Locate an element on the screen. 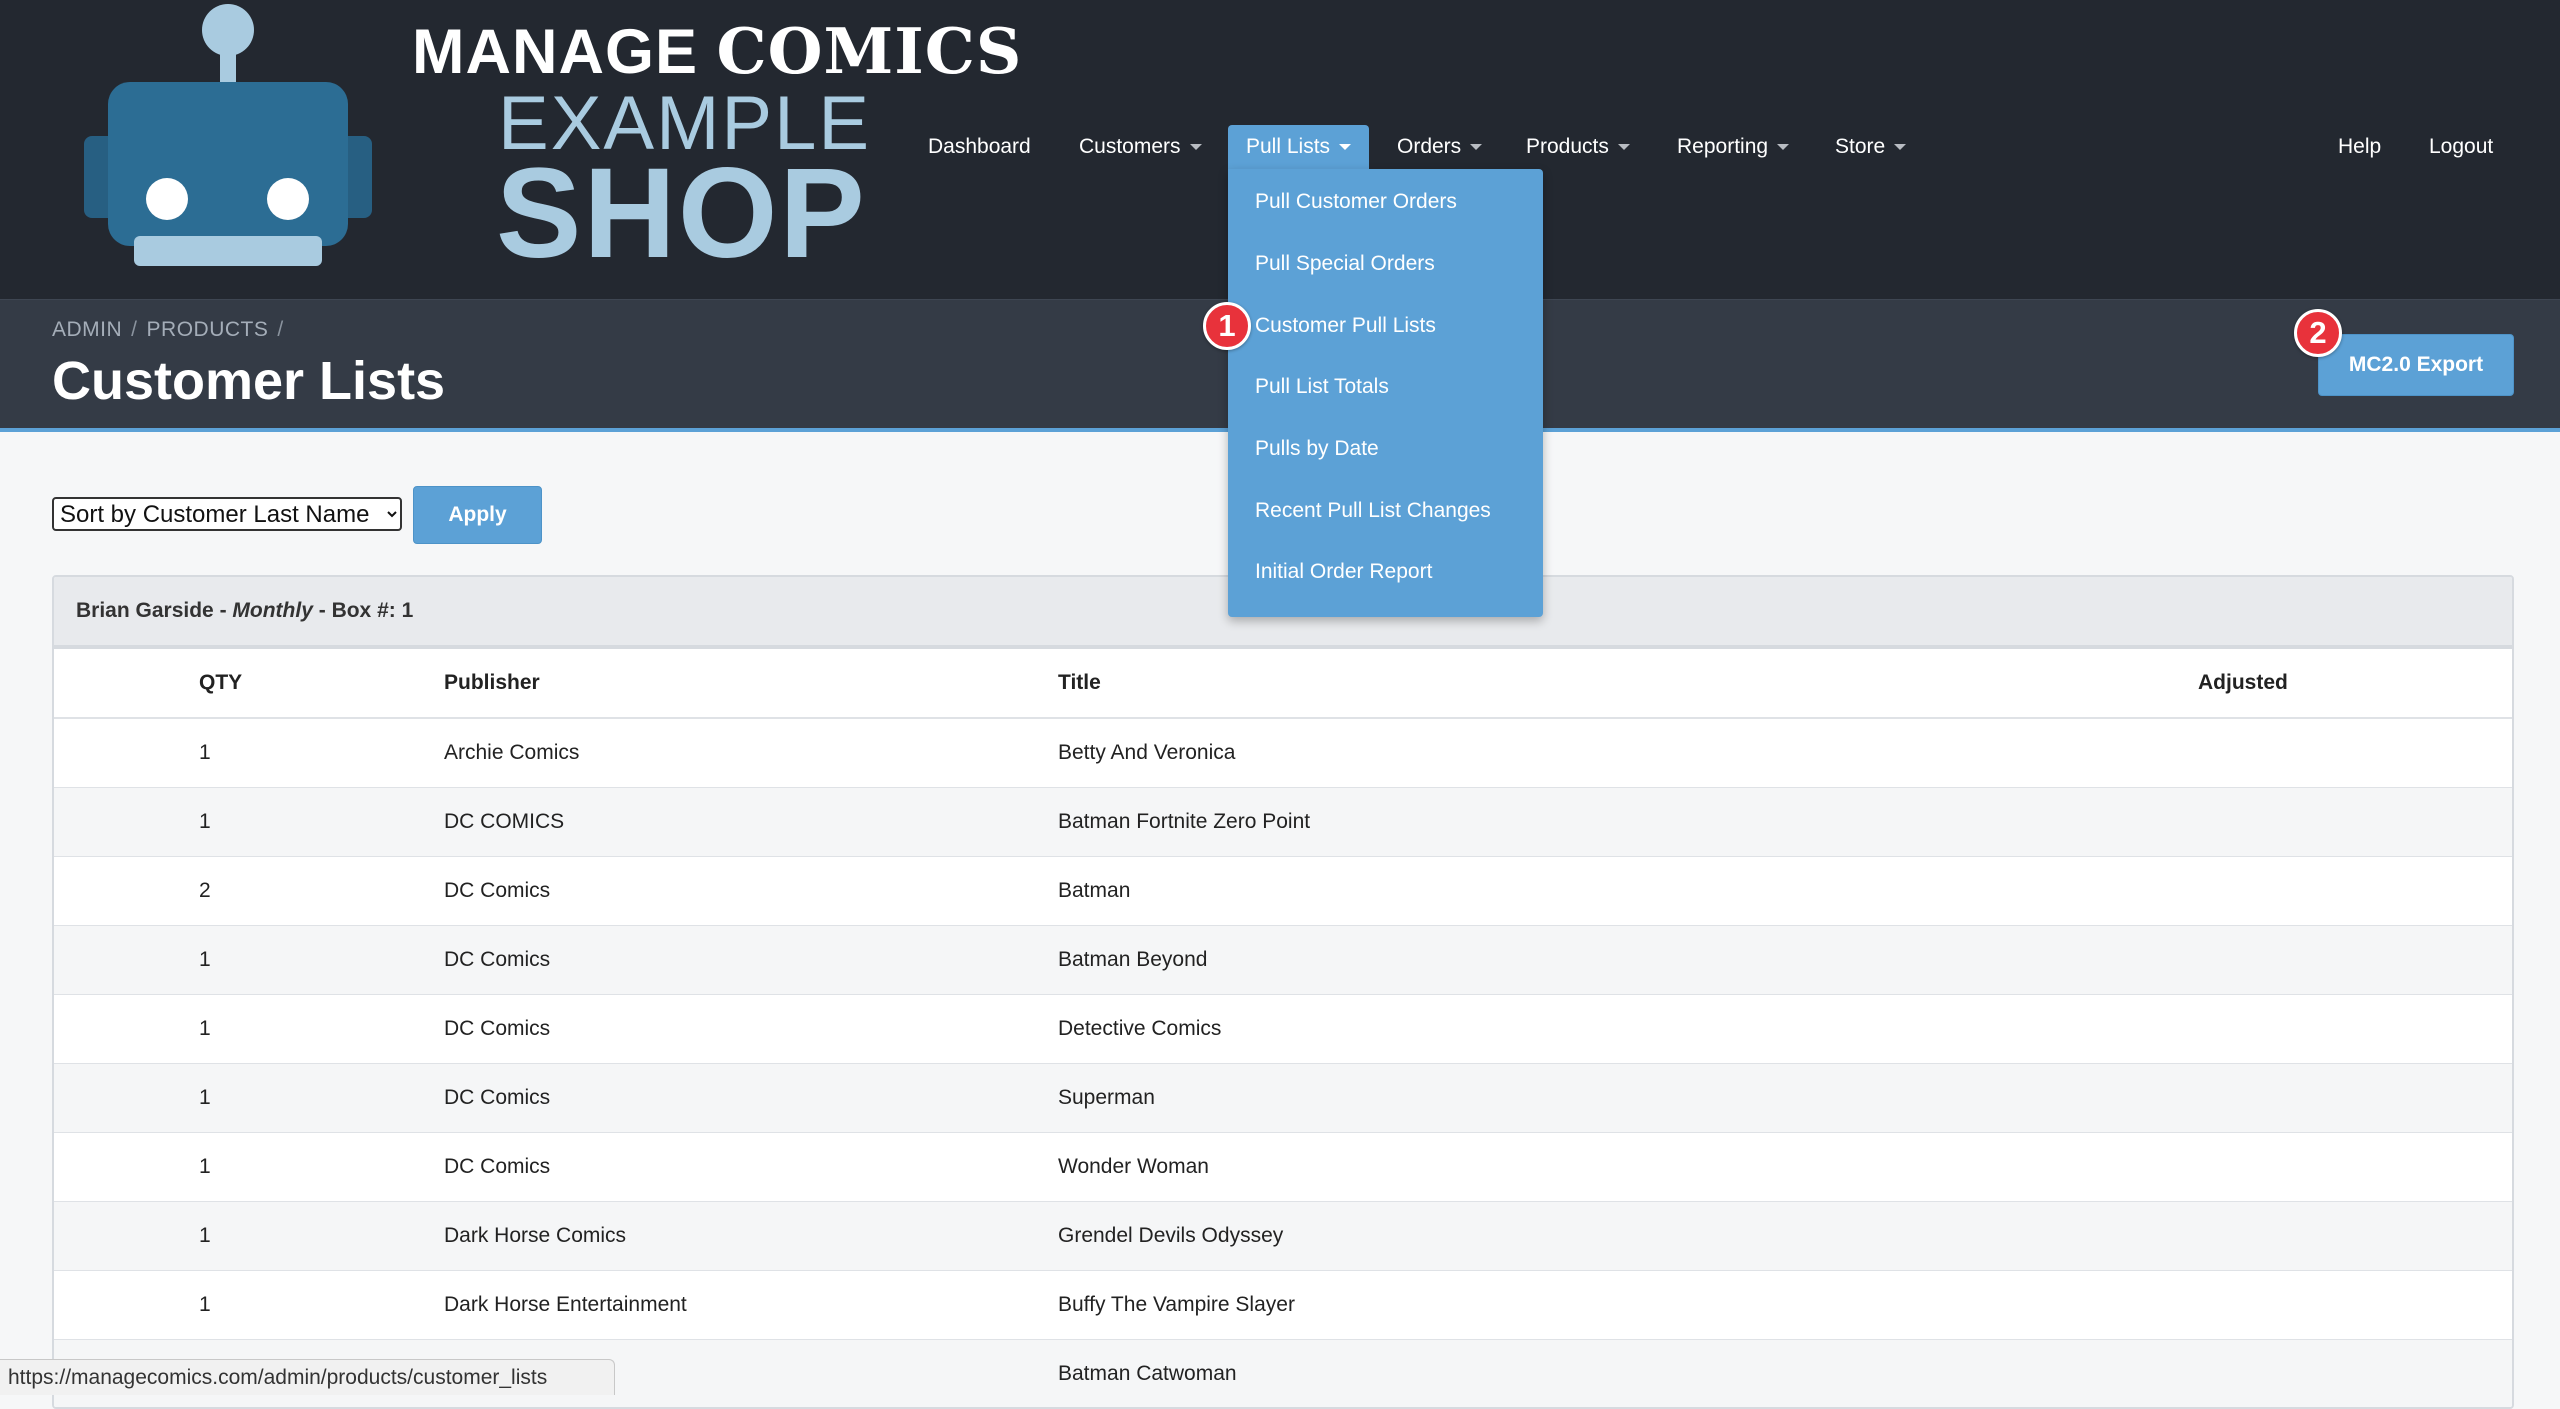  menu-item-pulls-by-date: Pulls by Date is located at coordinates (1317, 449).